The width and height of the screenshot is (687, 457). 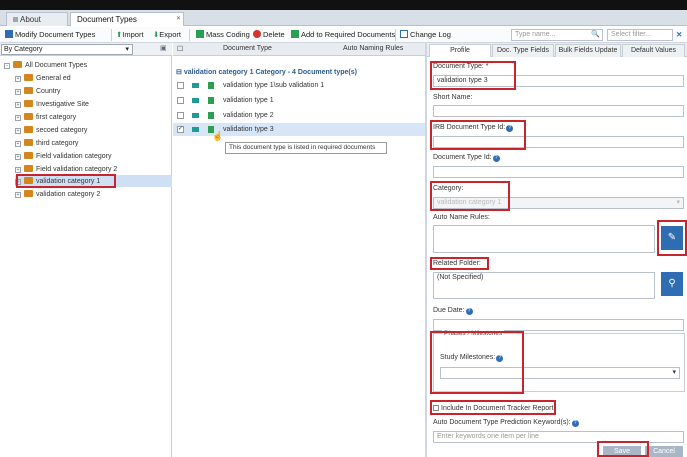 What do you see at coordinates (51, 130) in the screenshot?
I see `tree-item: + secoed category` at bounding box center [51, 130].